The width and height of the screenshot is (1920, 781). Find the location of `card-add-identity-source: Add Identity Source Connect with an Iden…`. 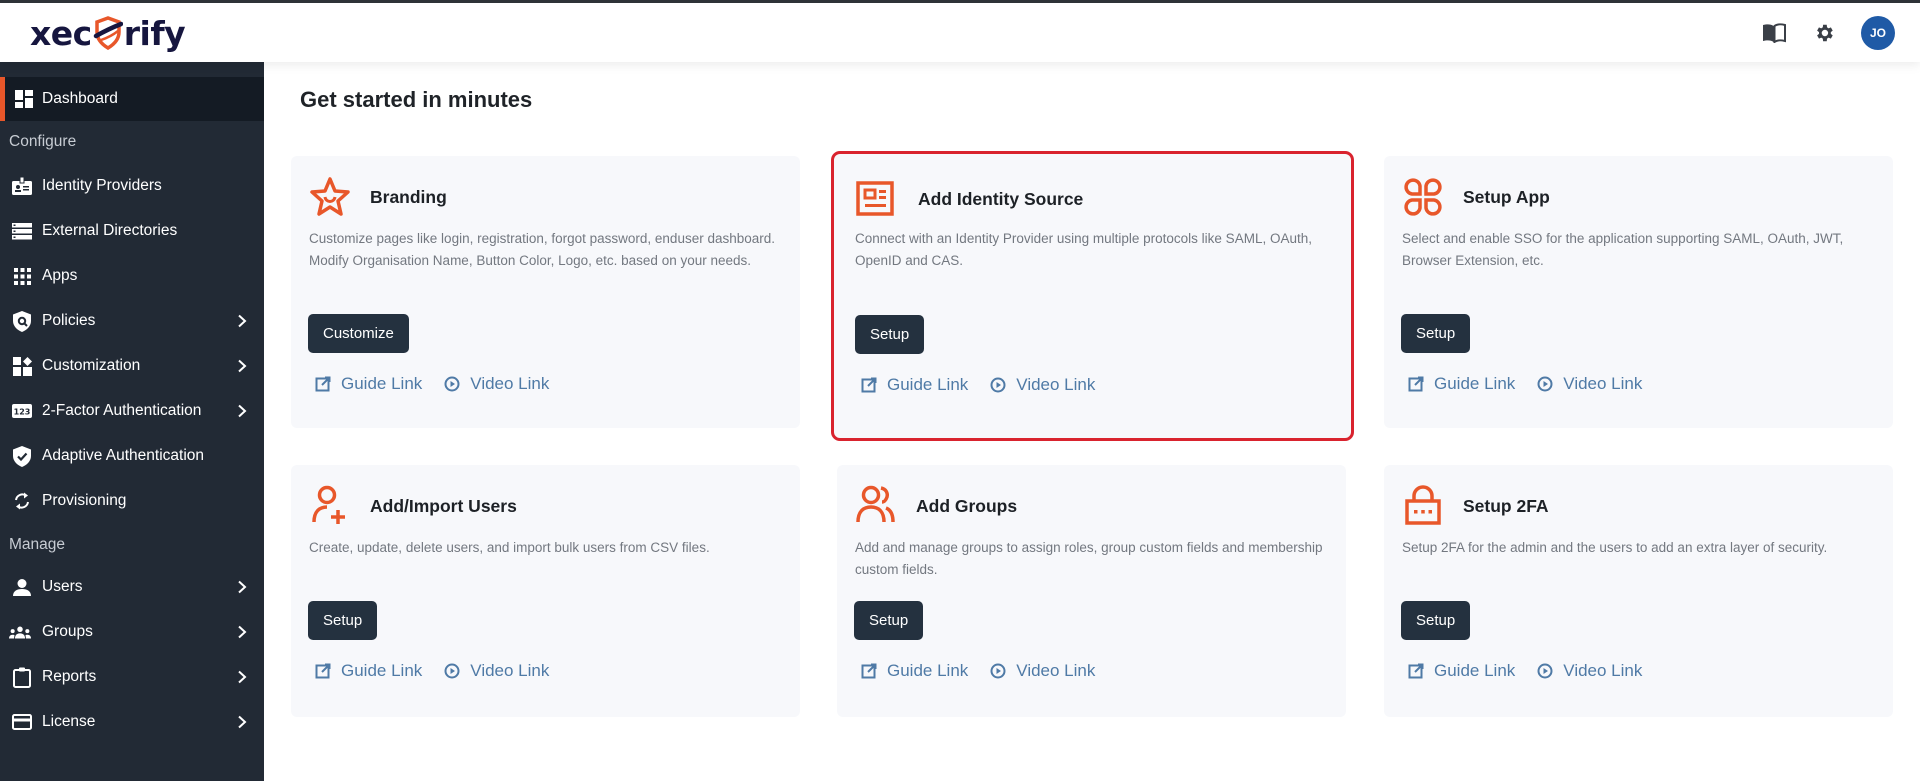

card-add-identity-source: Add Identity Source Connect with an Iden… is located at coordinates (1092, 296).